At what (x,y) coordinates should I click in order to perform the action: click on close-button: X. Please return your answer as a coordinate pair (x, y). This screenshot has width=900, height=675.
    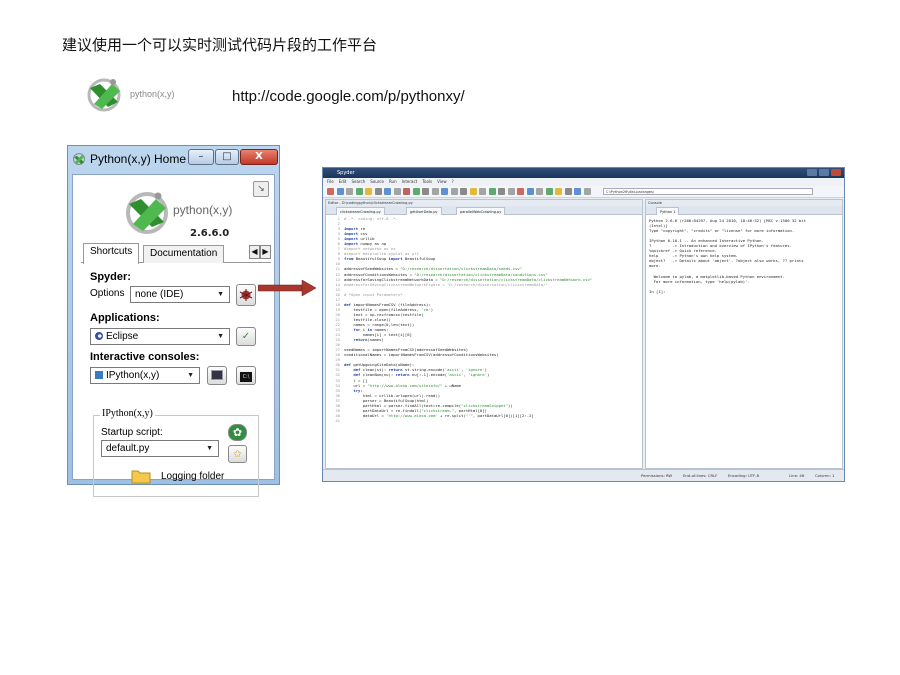
    Looking at the image, I should click on (259, 157).